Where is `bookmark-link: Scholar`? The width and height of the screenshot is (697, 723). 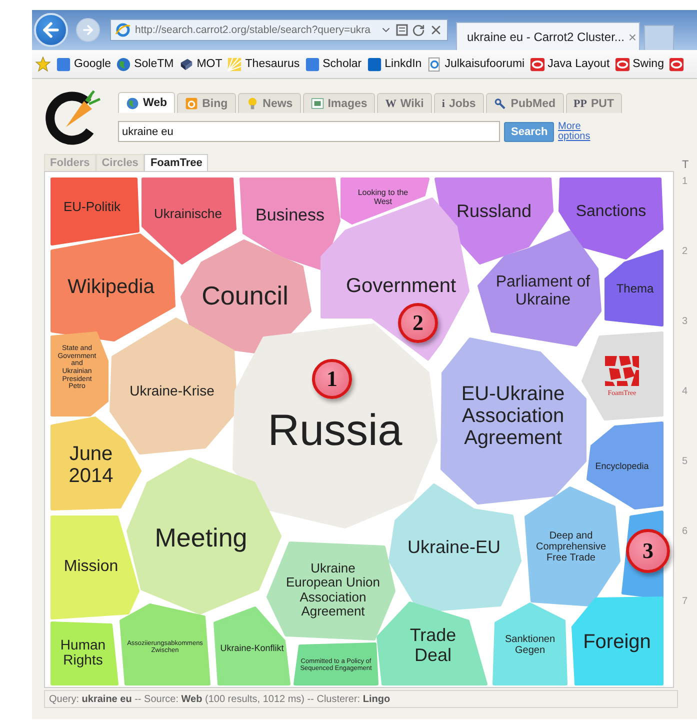
bookmark-link: Scholar is located at coordinates (333, 64).